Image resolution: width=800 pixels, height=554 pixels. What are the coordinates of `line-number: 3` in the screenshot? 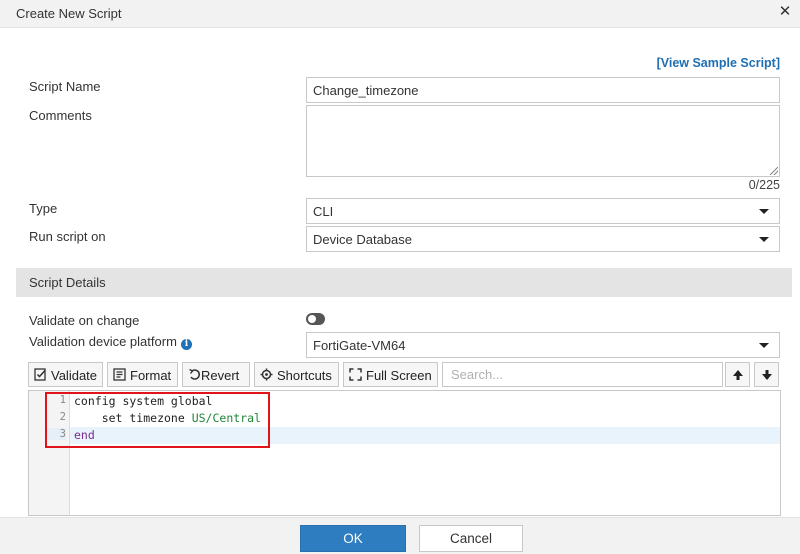 It's located at (56, 434).